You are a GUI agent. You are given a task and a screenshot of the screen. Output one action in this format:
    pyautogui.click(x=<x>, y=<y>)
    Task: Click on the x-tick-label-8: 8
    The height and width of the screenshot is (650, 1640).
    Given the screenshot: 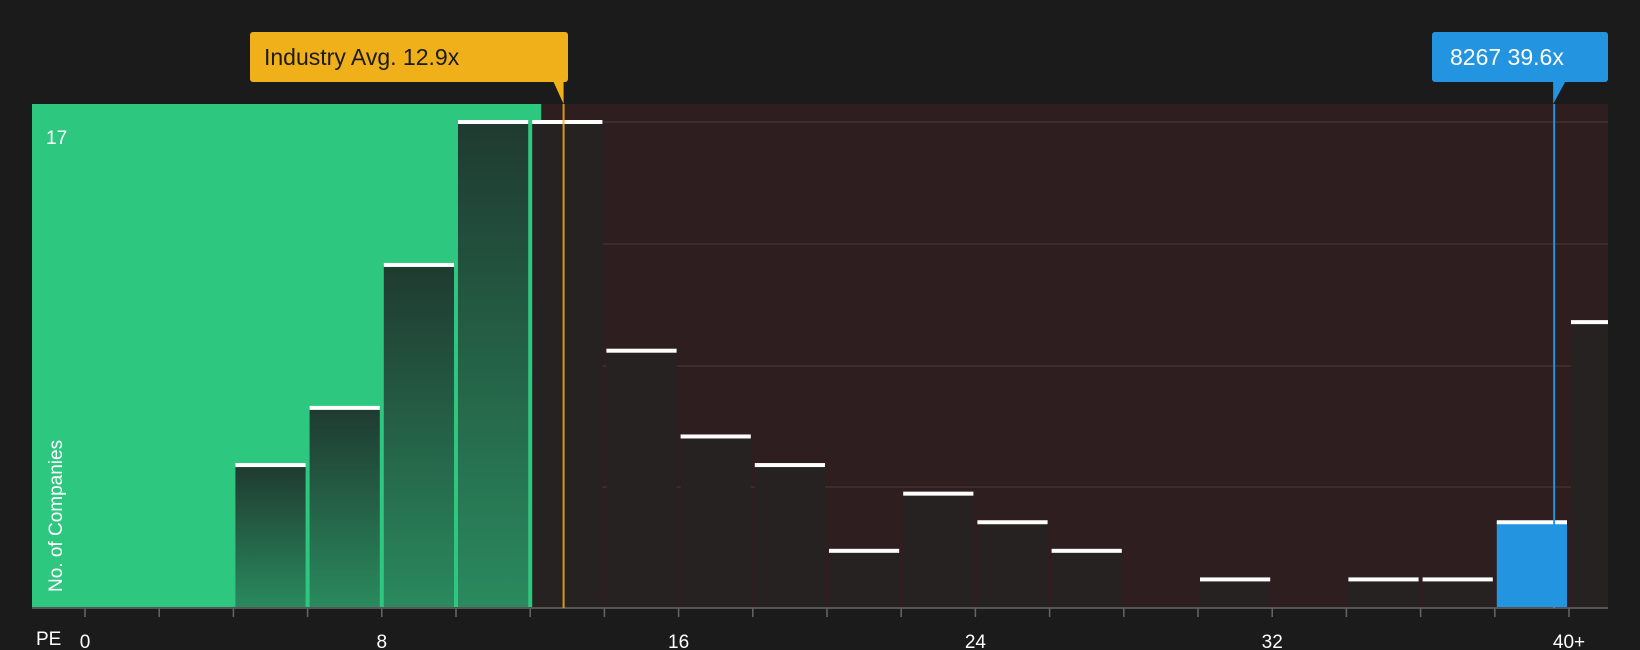 What is the action you would take?
    pyautogui.click(x=382, y=641)
    